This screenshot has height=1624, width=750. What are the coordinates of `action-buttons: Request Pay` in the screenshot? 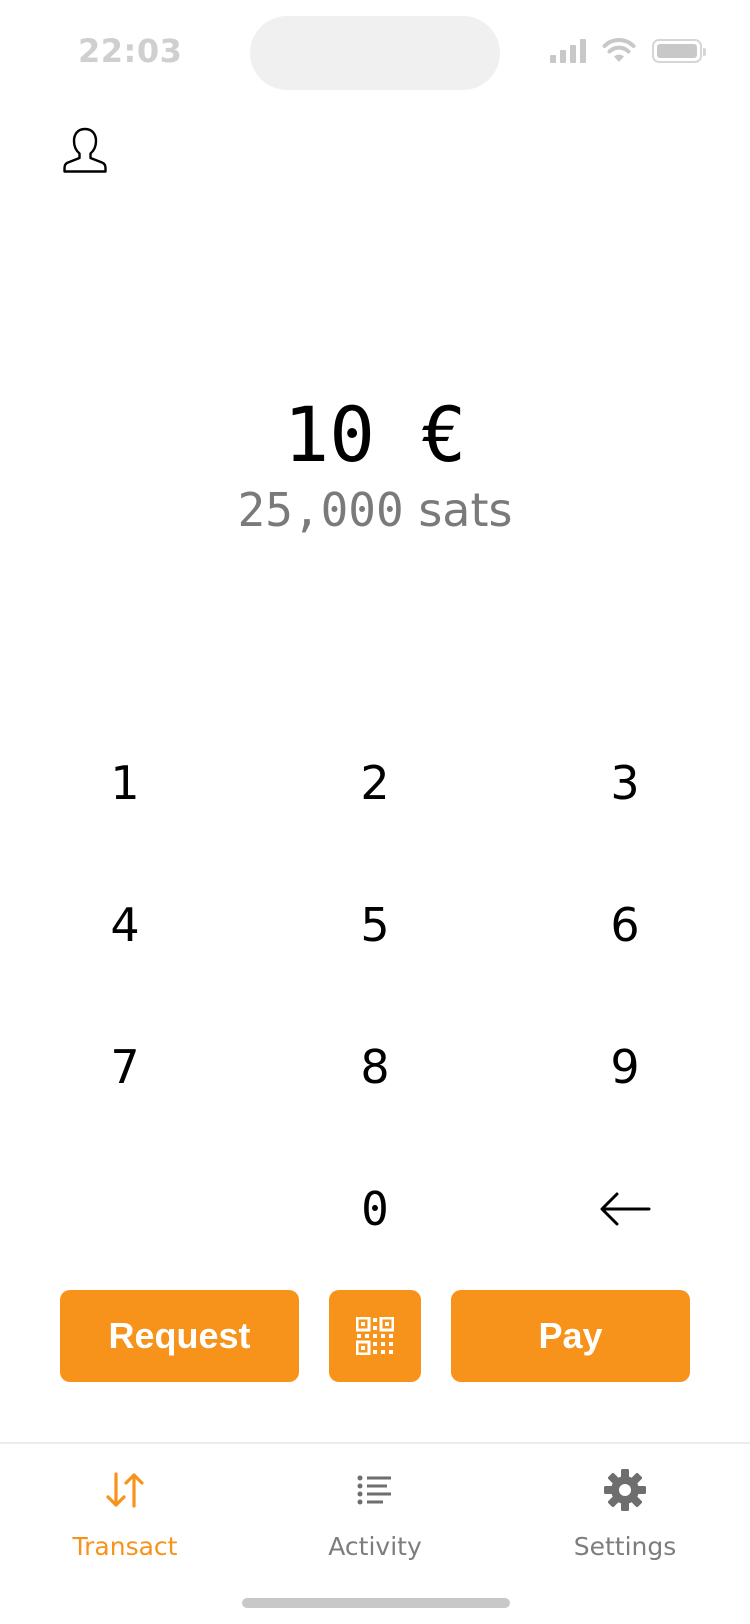 It's located at (375, 1336).